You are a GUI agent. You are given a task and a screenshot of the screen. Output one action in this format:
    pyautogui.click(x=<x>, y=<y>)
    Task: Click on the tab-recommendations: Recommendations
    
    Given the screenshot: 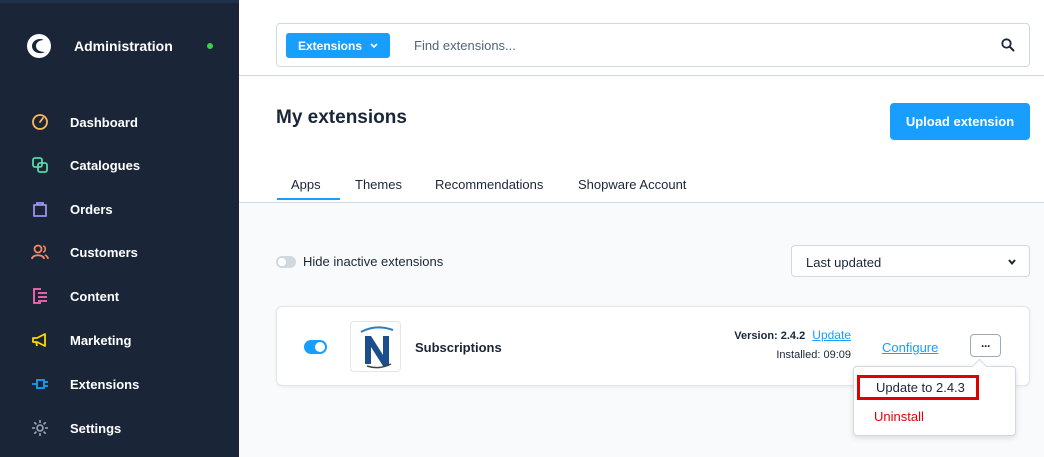 What is the action you would take?
    pyautogui.click(x=489, y=184)
    